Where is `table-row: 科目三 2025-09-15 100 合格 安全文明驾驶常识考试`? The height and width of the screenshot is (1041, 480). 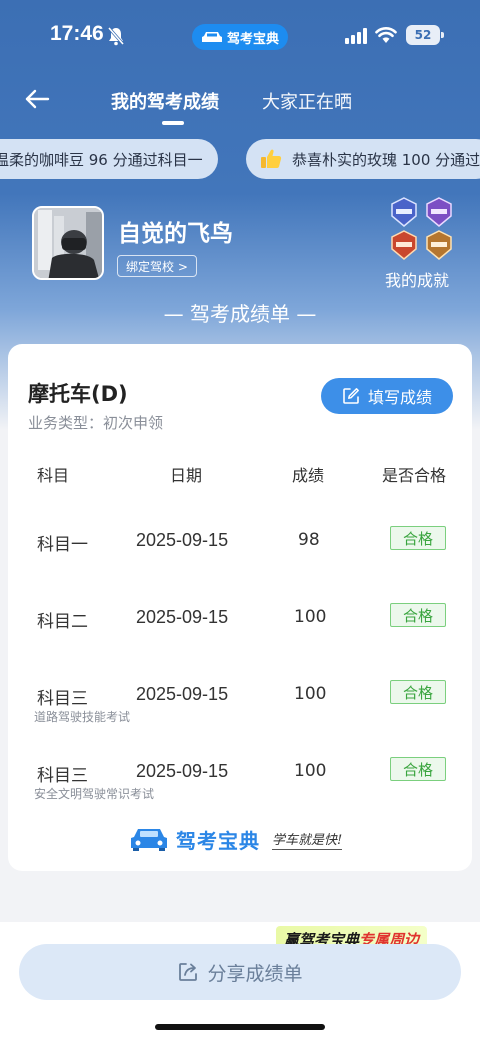 table-row: 科目三 2025-09-15 100 合格 安全文明驾驶常识考试 is located at coordinates (240, 789).